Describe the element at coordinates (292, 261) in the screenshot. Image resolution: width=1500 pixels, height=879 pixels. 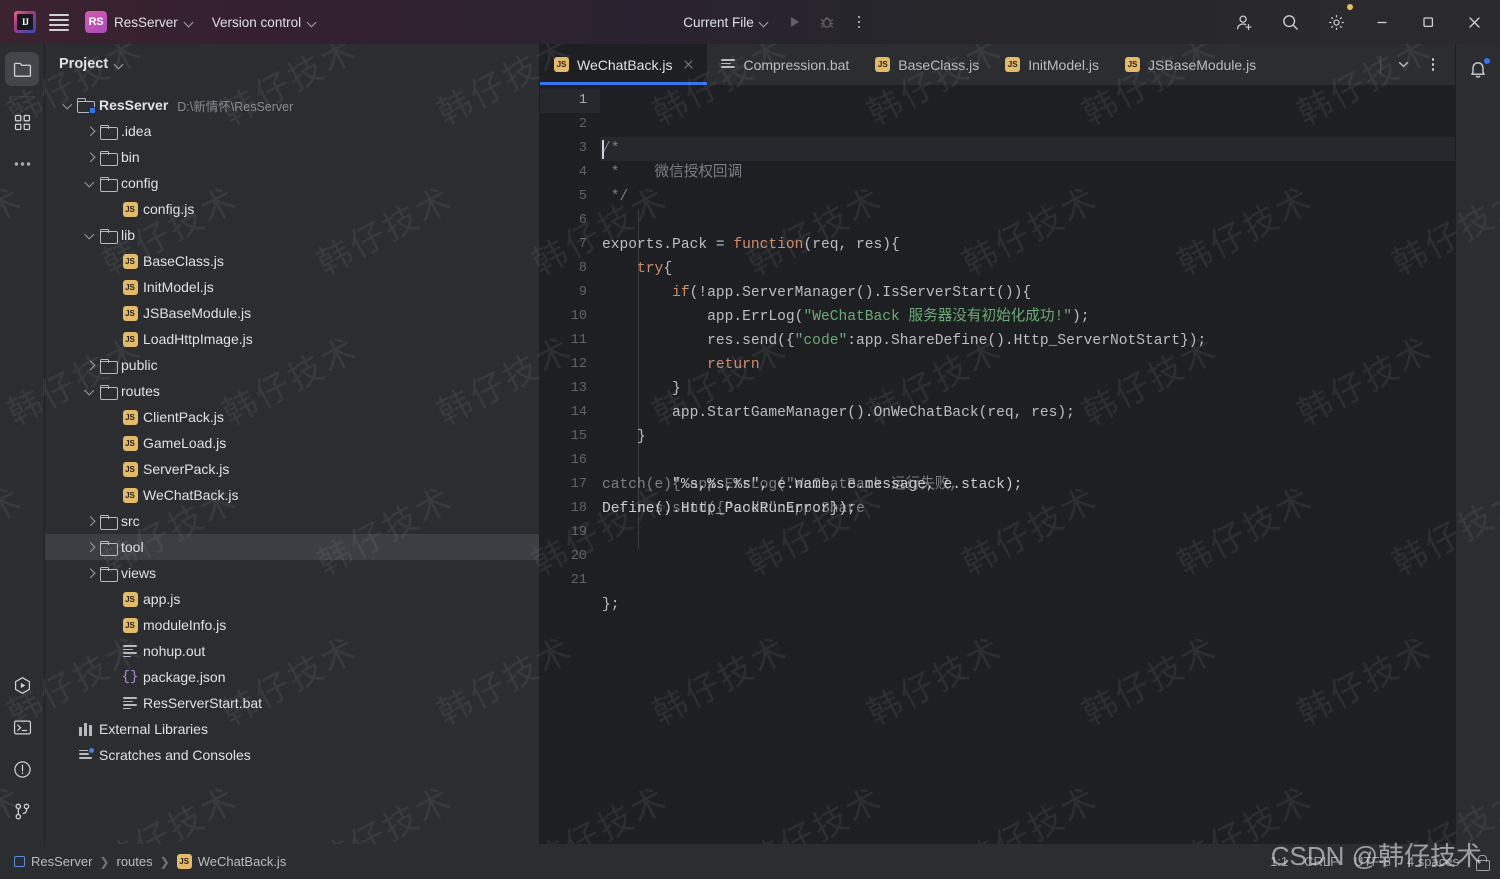
I see `tree-item: JS BaseClass.js` at that location.